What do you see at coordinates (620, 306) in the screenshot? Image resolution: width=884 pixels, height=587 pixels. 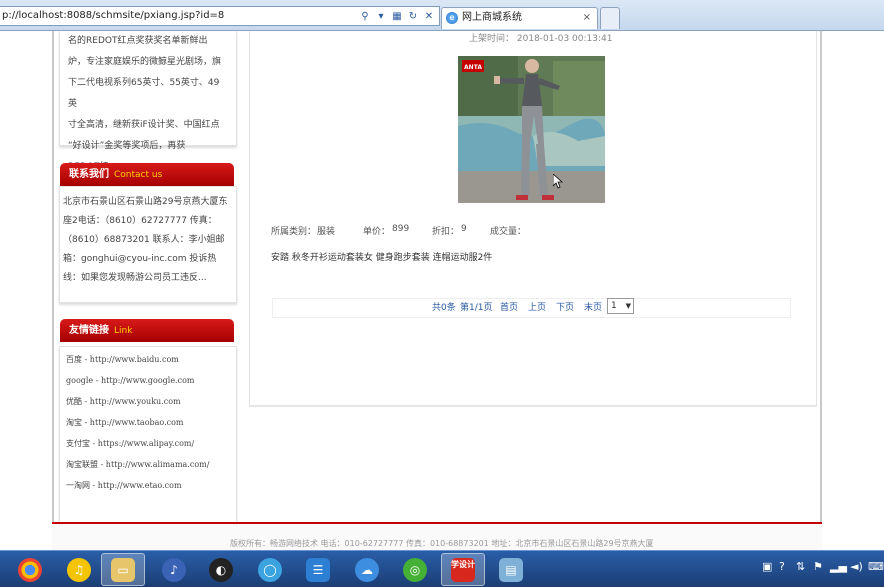 I see `page-select: 1 ▼` at bounding box center [620, 306].